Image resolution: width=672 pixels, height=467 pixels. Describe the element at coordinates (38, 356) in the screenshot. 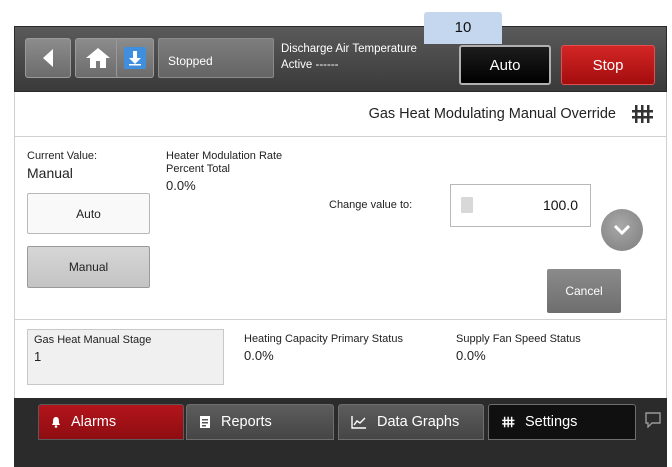

I see `manual-stage-value: 1` at that location.